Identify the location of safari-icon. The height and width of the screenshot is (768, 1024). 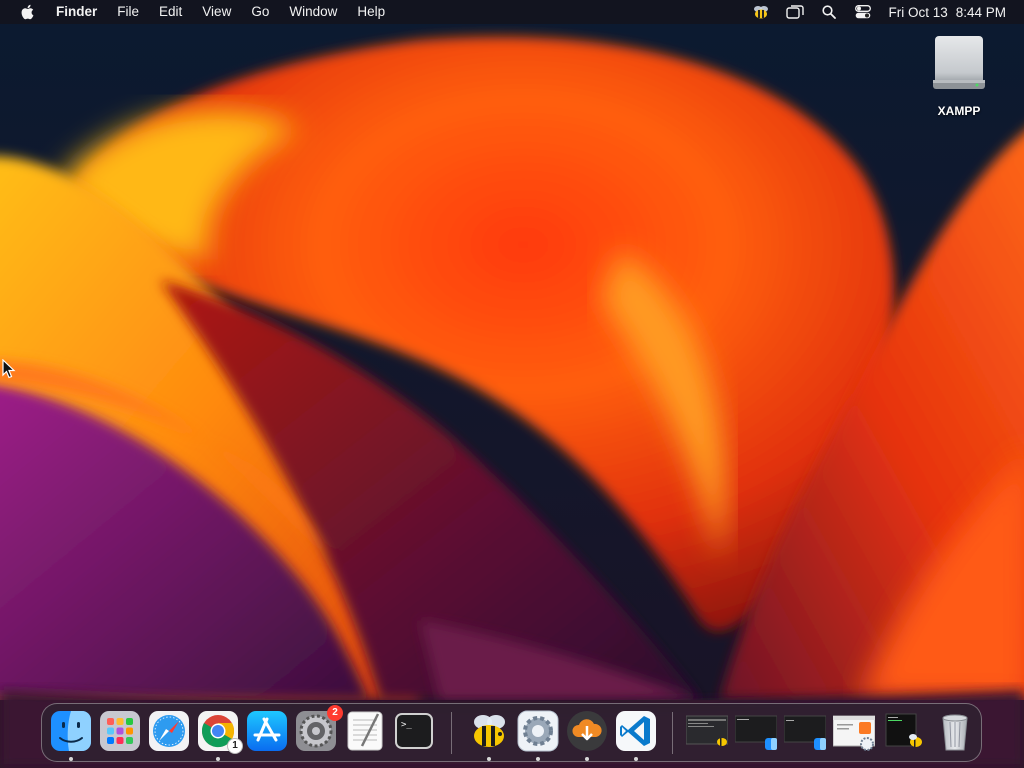
(169, 731).